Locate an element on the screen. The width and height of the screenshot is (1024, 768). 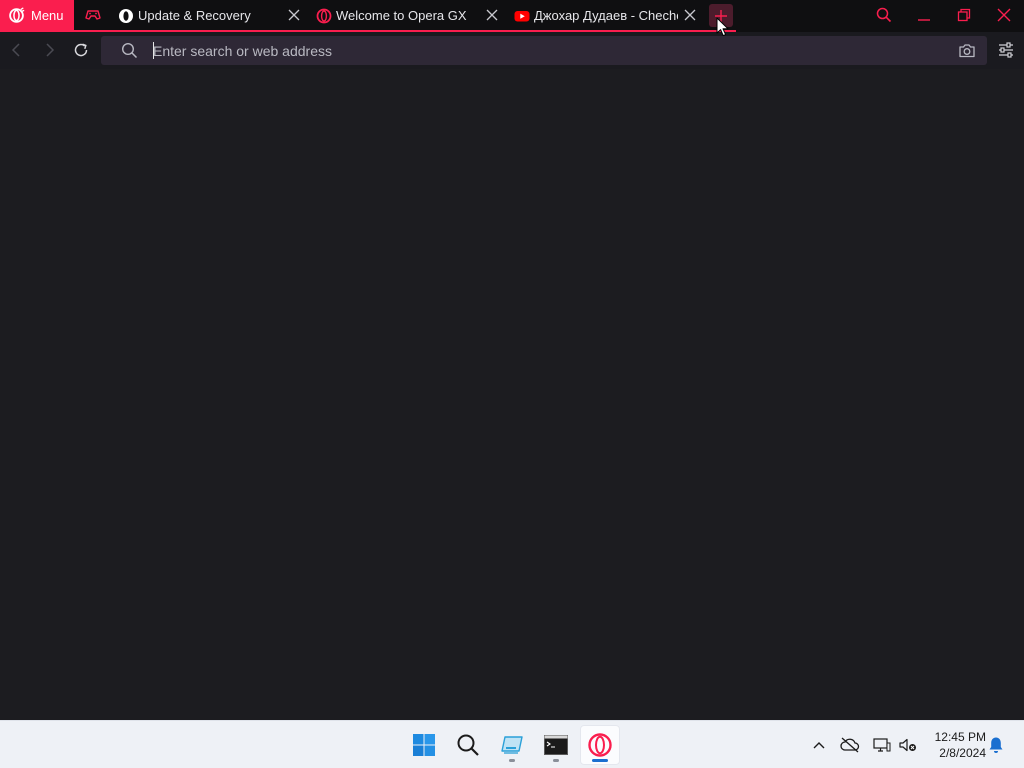
opera-logo-icon is located at coordinates (17, 15).